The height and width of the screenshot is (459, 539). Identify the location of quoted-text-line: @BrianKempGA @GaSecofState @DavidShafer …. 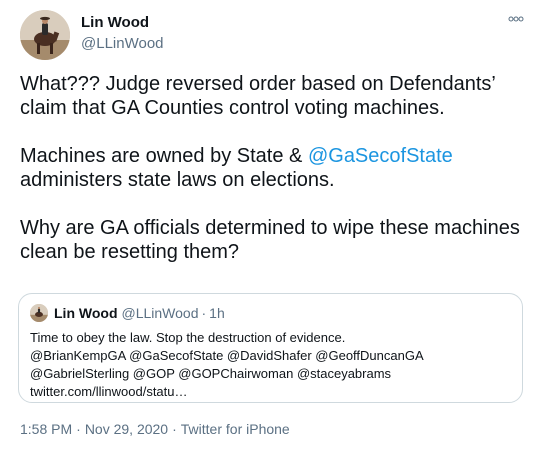
(227, 355).